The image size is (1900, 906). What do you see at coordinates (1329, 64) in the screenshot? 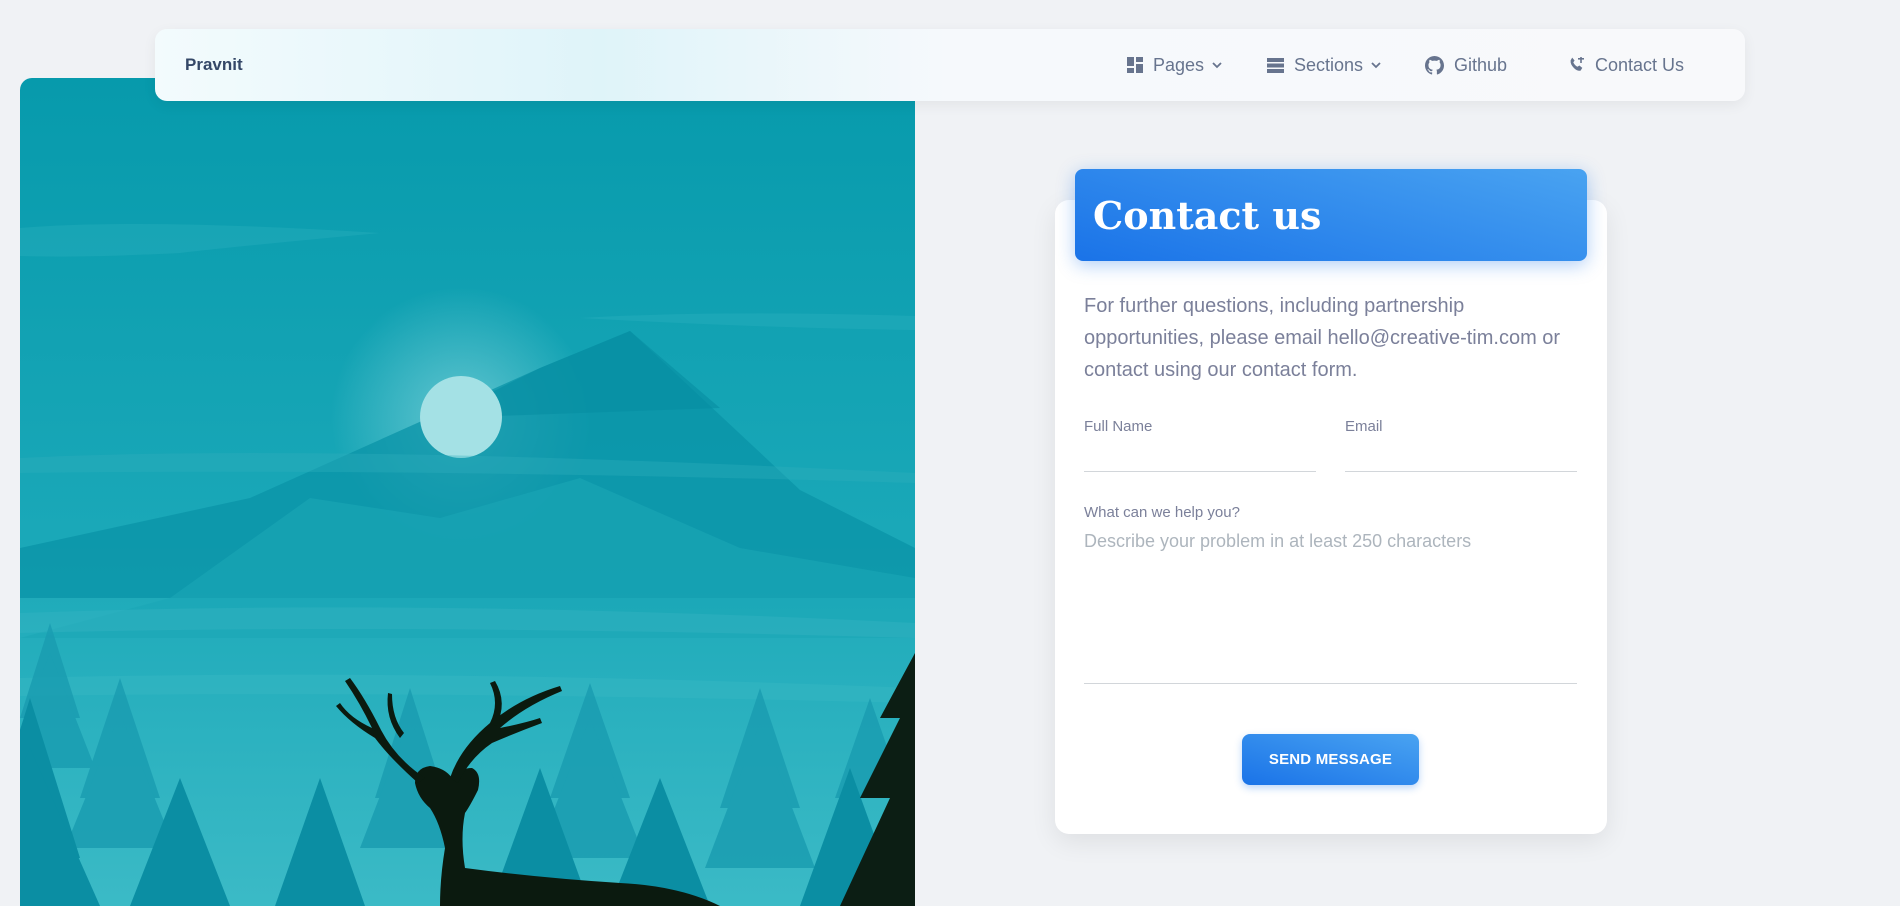
I see `nav-sections-label: Sections` at bounding box center [1329, 64].